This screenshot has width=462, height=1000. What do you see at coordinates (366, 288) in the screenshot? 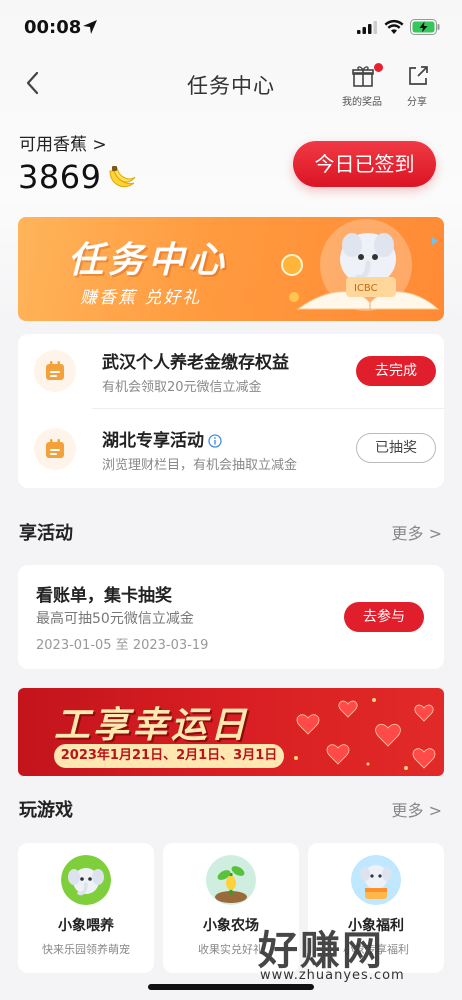
I see `icbc-badge-text: ICBC` at bounding box center [366, 288].